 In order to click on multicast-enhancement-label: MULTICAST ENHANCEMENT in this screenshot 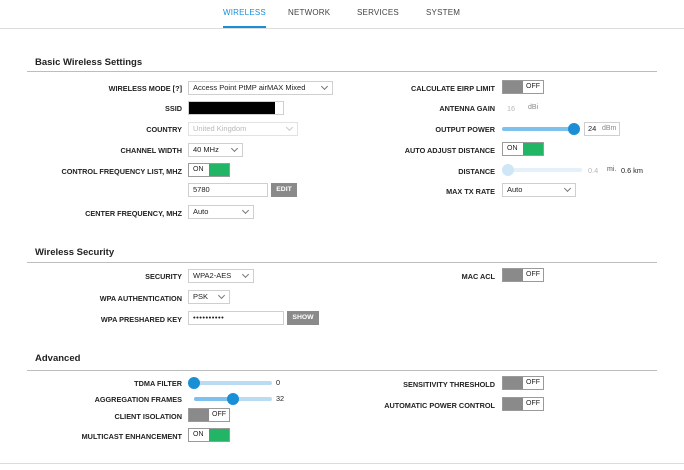, I will do `click(131, 436)`.